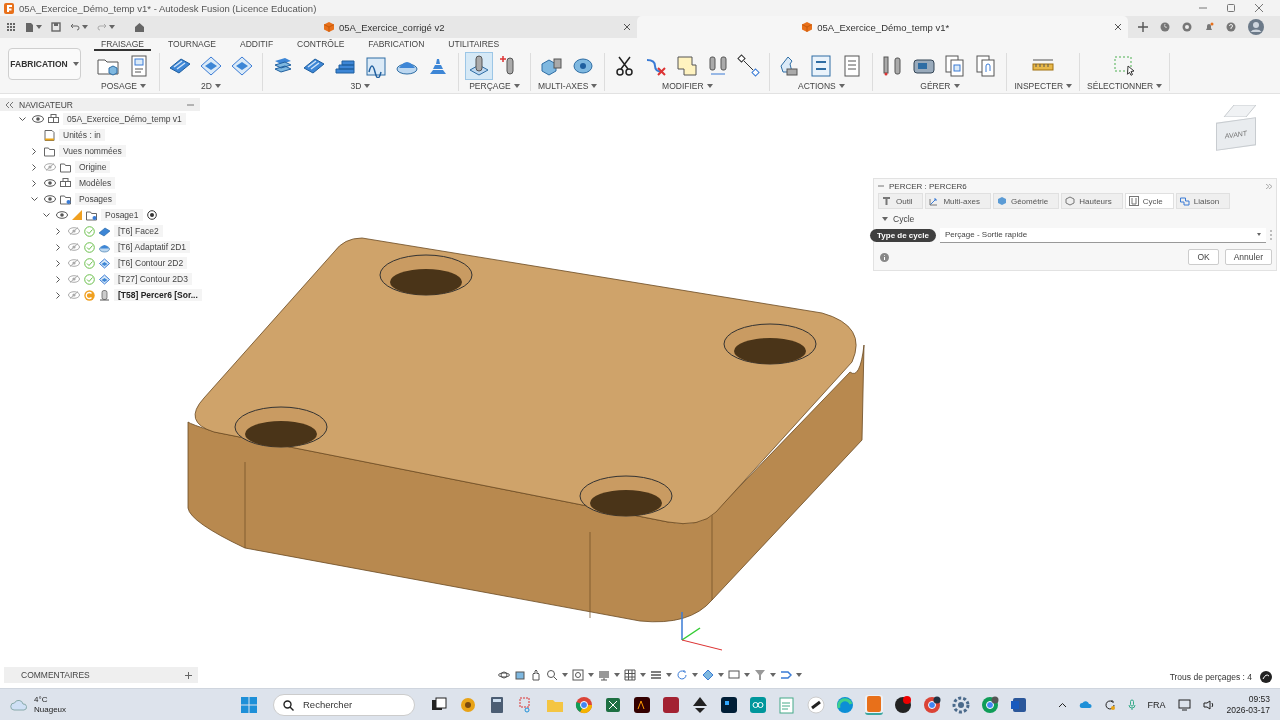  What do you see at coordinates (122, 215) in the screenshot?
I see `tree-item-label: Posage1` at bounding box center [122, 215].